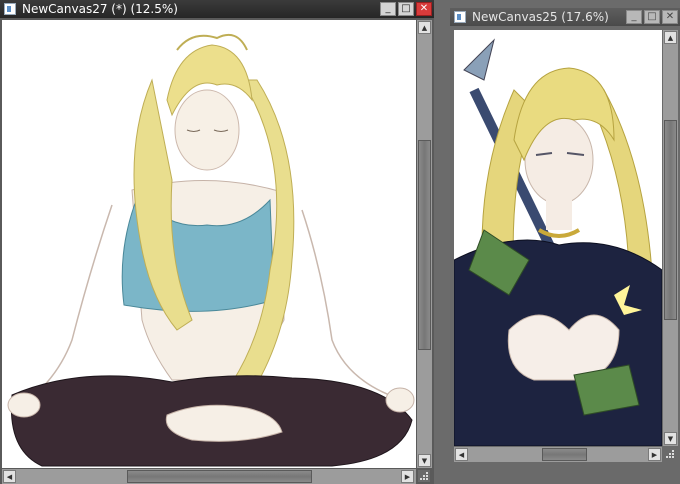 The image size is (680, 484). Describe the element at coordinates (540, 17) in the screenshot. I see `window-title: NewCanvas25 (17.6%)` at that location.